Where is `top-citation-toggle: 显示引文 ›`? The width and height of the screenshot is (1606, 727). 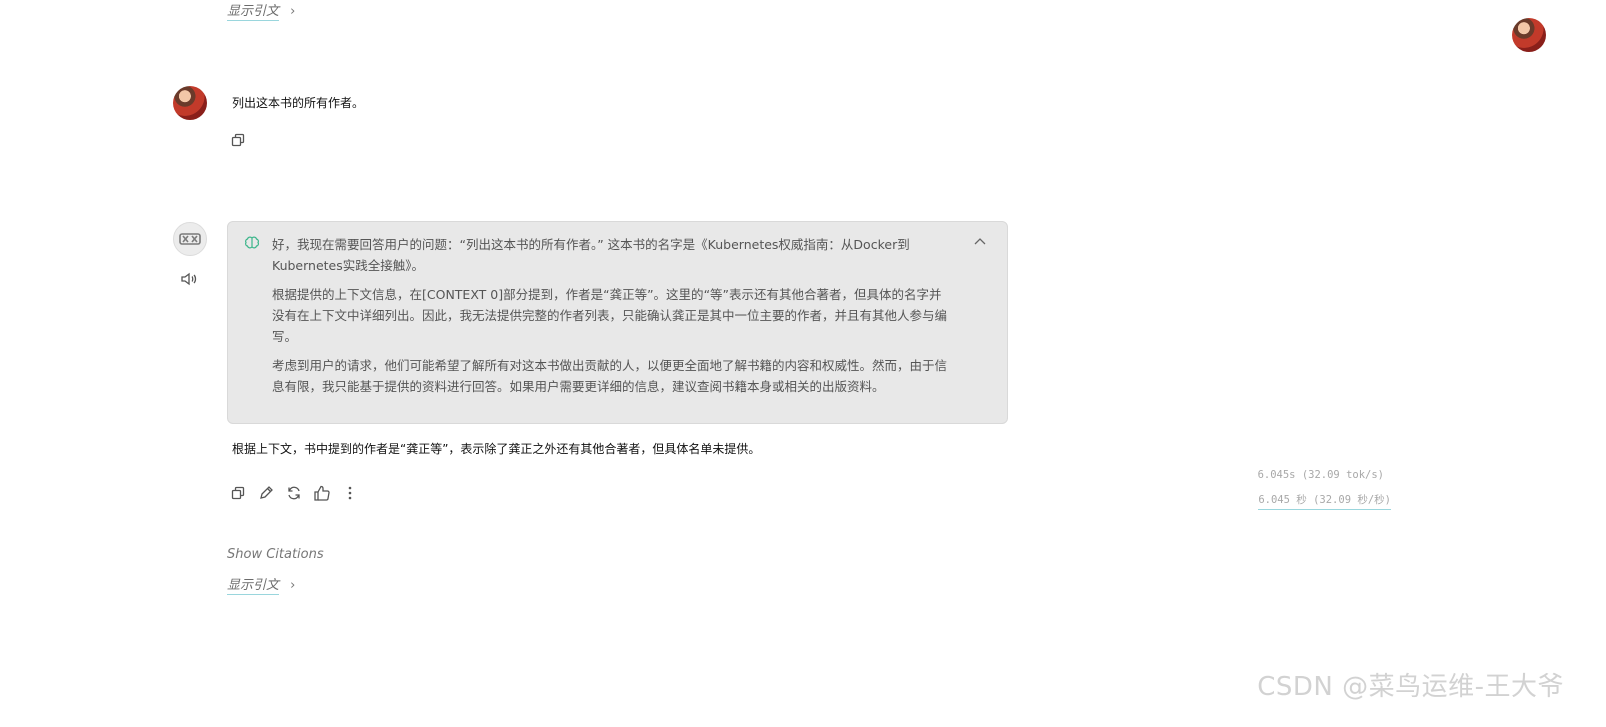
top-citation-toggle: 显示引文 › is located at coordinates (261, 10).